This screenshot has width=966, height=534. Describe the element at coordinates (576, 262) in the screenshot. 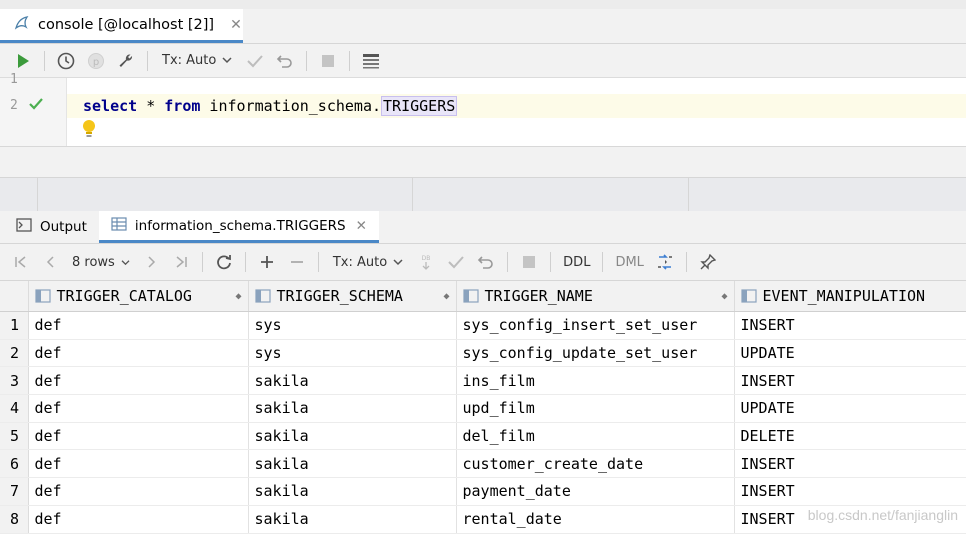

I see `ddl-button: DDL` at that location.